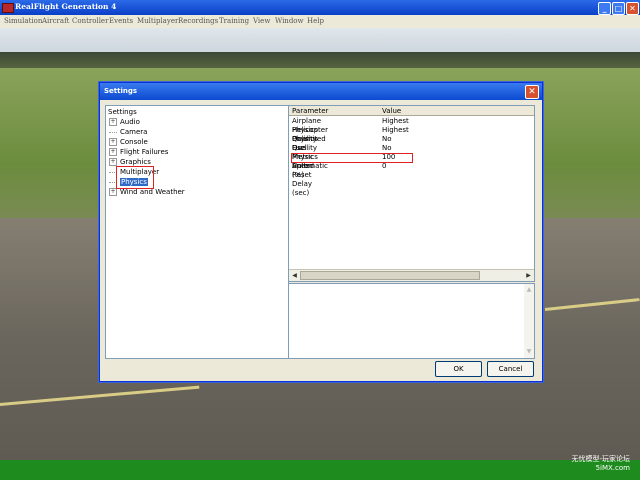 This screenshot has width=640, height=480. What do you see at coordinates (289, 21) in the screenshot?
I see `menu-window: Window` at bounding box center [289, 21].